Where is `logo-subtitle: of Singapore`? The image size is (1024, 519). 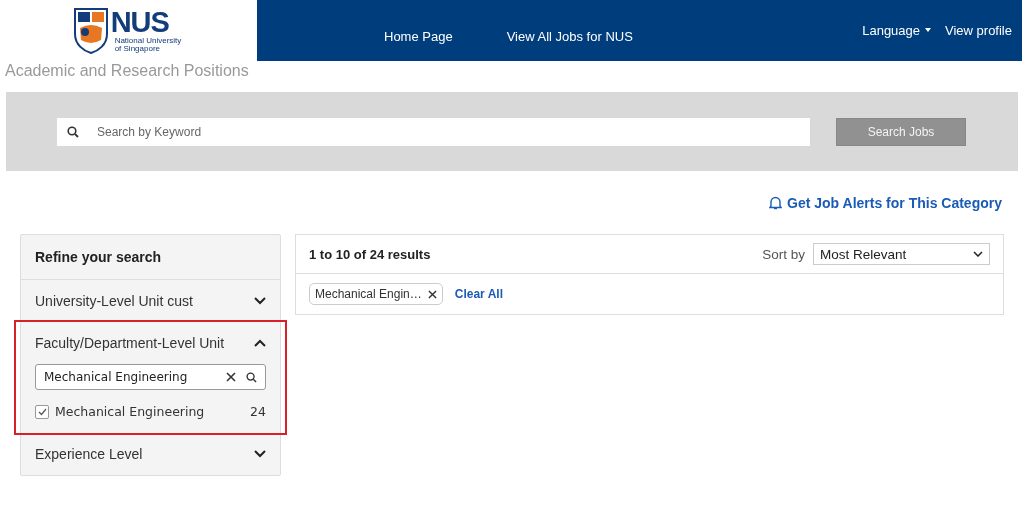
logo-subtitle: of Singapore is located at coordinates (137, 49).